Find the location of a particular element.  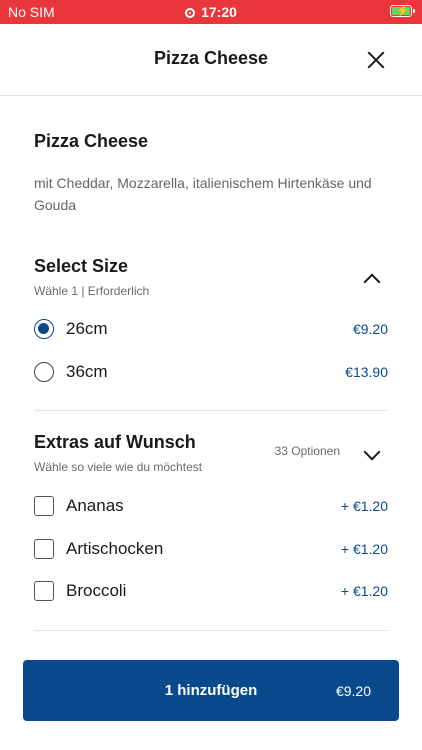

radio-unselected is located at coordinates (44, 372).